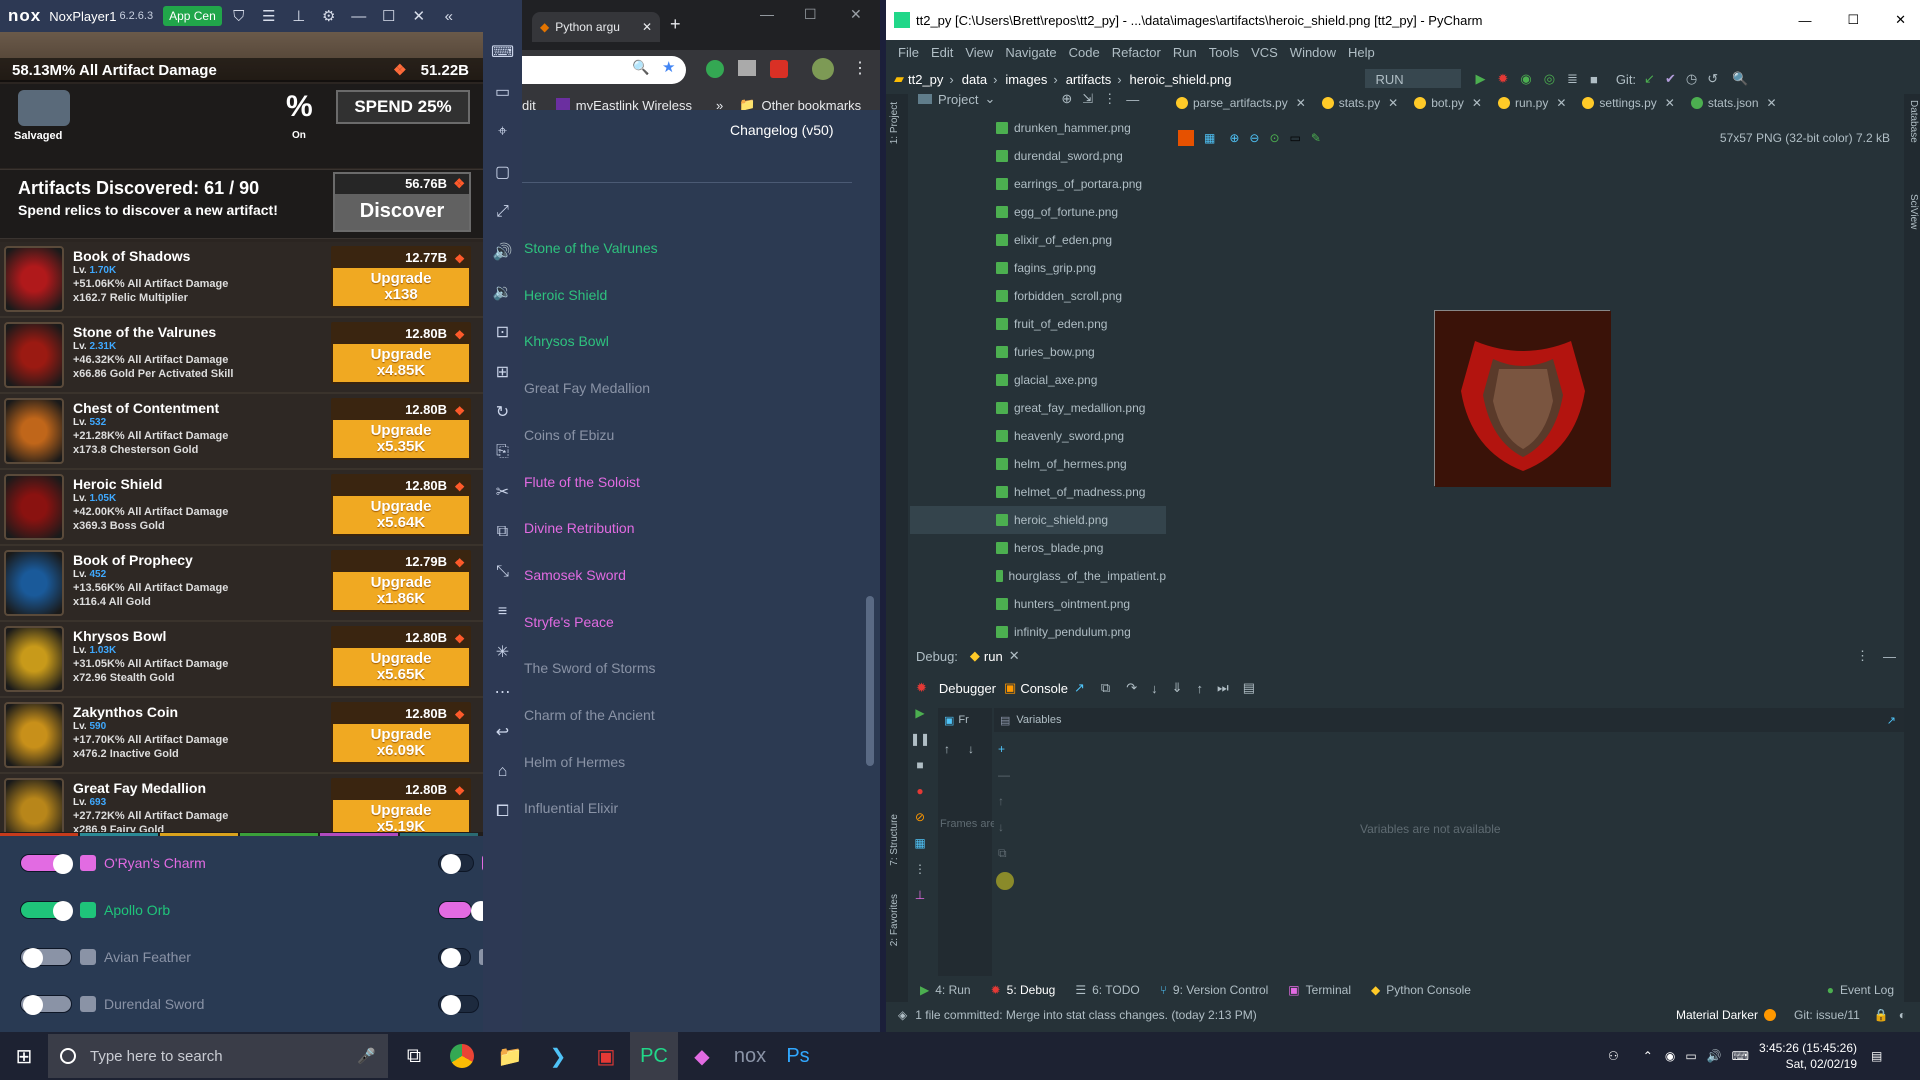  What do you see at coordinates (896, 123) in the screenshot?
I see `project-tool-button: 1: Project` at bounding box center [896, 123].